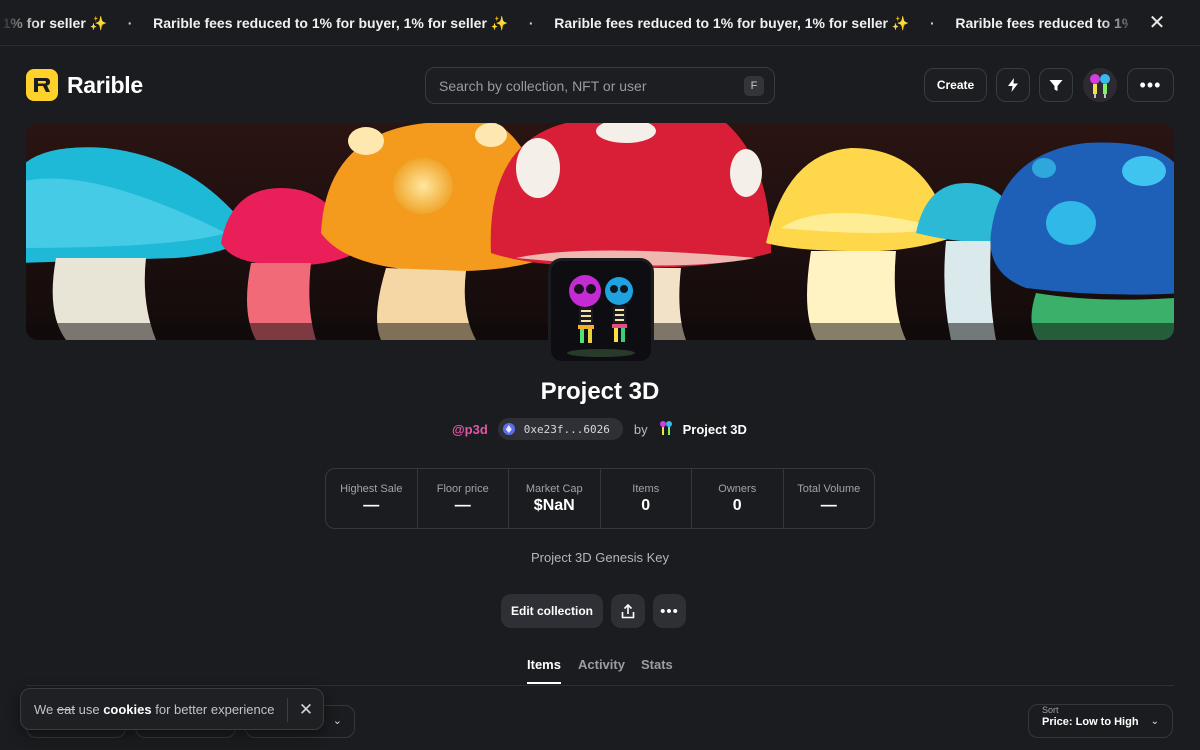  What do you see at coordinates (20, 22) in the screenshot?
I see `ticker-fade-left` at bounding box center [20, 22].